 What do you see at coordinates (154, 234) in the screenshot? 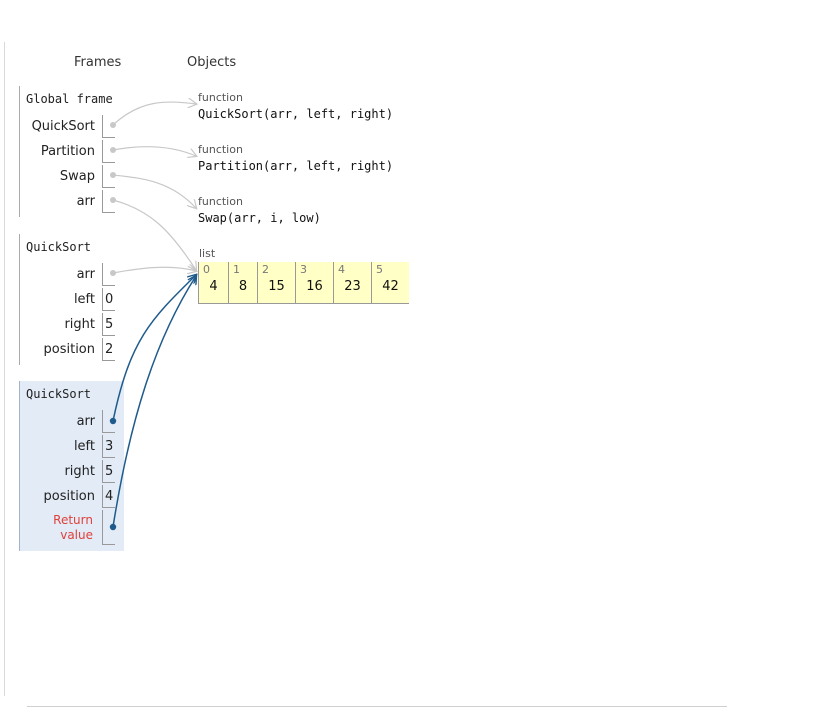
I see `pointer-arrow-global-arr` at bounding box center [154, 234].